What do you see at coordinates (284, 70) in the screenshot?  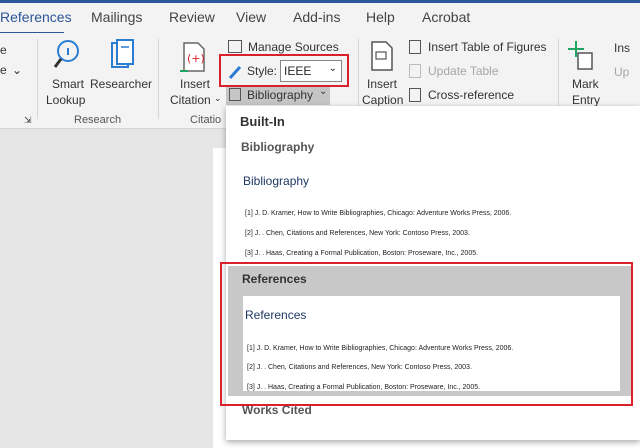 I see `style-highlight-box` at bounding box center [284, 70].